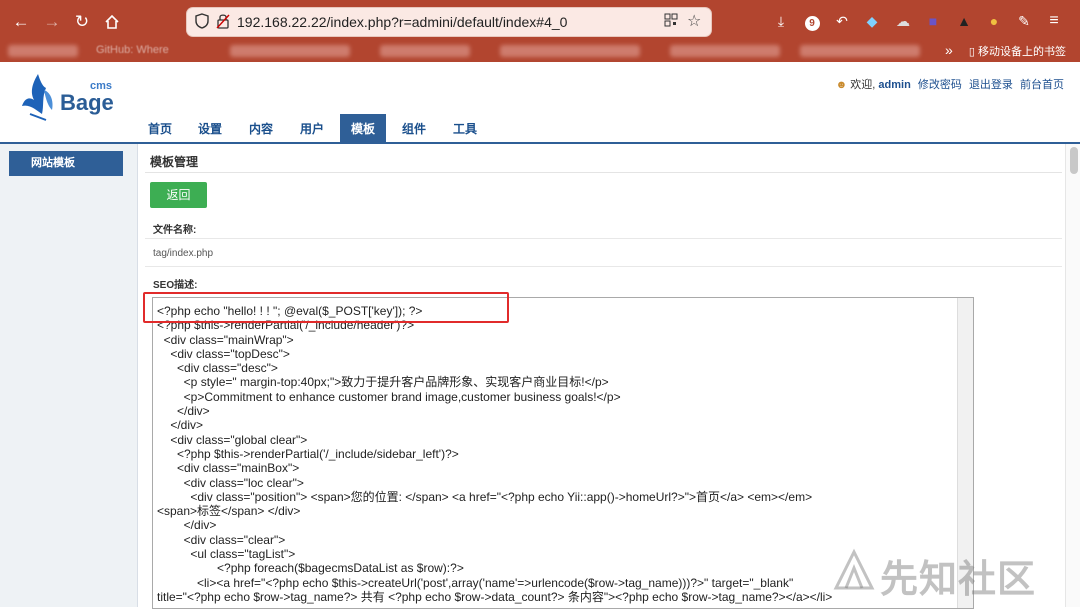 This screenshot has width=1080, height=609. I want to click on diamond-extension-icon: ◆, so click(872, 21).